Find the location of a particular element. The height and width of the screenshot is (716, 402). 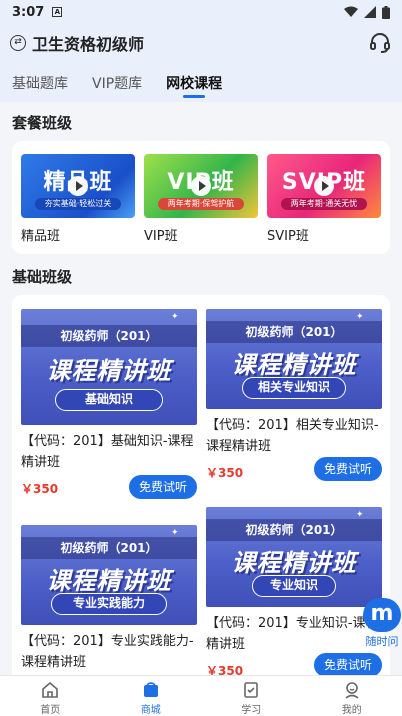

nav-label: 首页 is located at coordinates (50, 710).